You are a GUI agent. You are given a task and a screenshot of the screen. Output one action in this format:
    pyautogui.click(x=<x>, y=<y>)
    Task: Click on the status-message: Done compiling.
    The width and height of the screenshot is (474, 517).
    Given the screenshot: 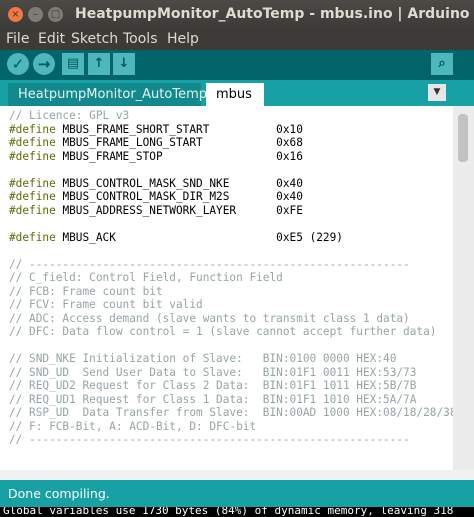 What is the action you would take?
    pyautogui.click(x=59, y=493)
    